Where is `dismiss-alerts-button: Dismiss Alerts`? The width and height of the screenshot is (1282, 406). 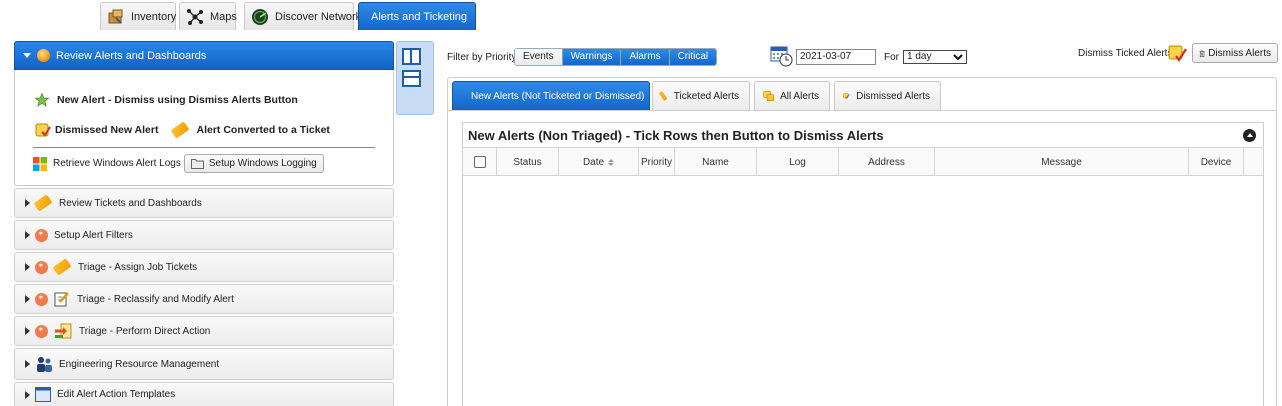 dismiss-alerts-button: Dismiss Alerts is located at coordinates (1235, 53).